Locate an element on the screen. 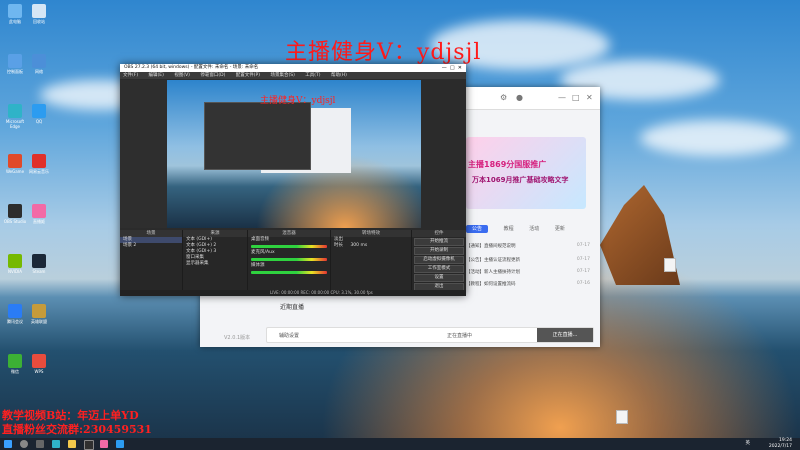 The image size is (800, 450). desktop-shortcut: 此电脑 is located at coordinates (15, 16).